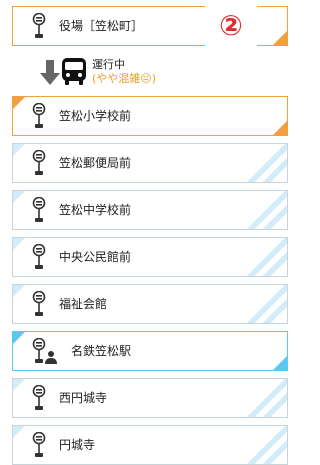  I want to click on stop-item: 中央公民館前, so click(150, 257).